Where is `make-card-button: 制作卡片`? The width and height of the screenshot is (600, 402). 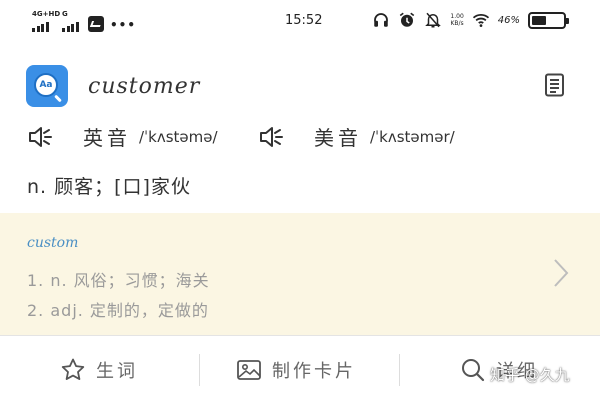
make-card-button: 制作卡片 is located at coordinates (296, 369).